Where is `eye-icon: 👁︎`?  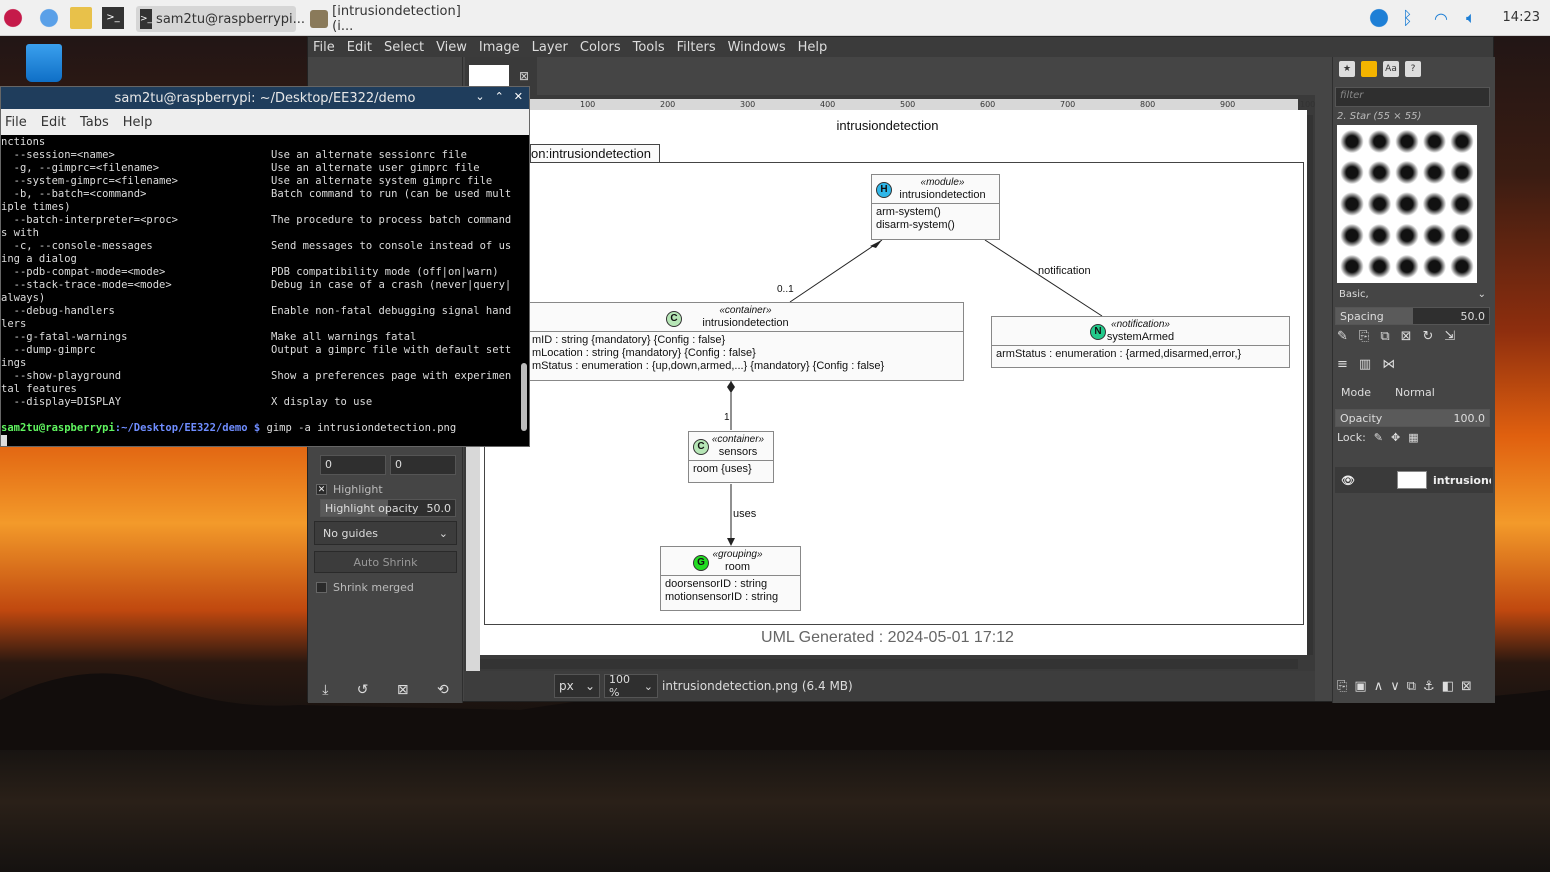
eye-icon: 👁︎ is located at coordinates (1348, 480).